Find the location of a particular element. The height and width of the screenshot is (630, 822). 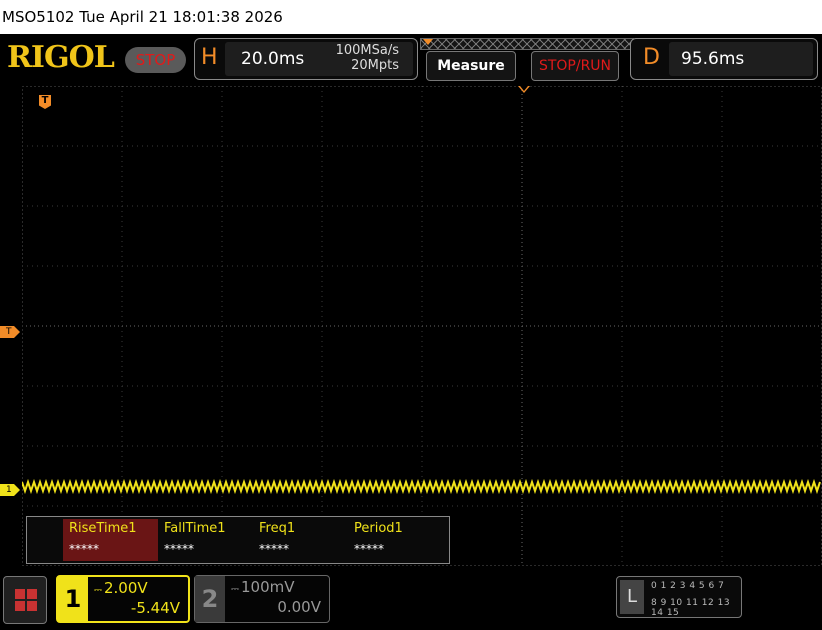

channel1-waveform is located at coordinates (421, 486).